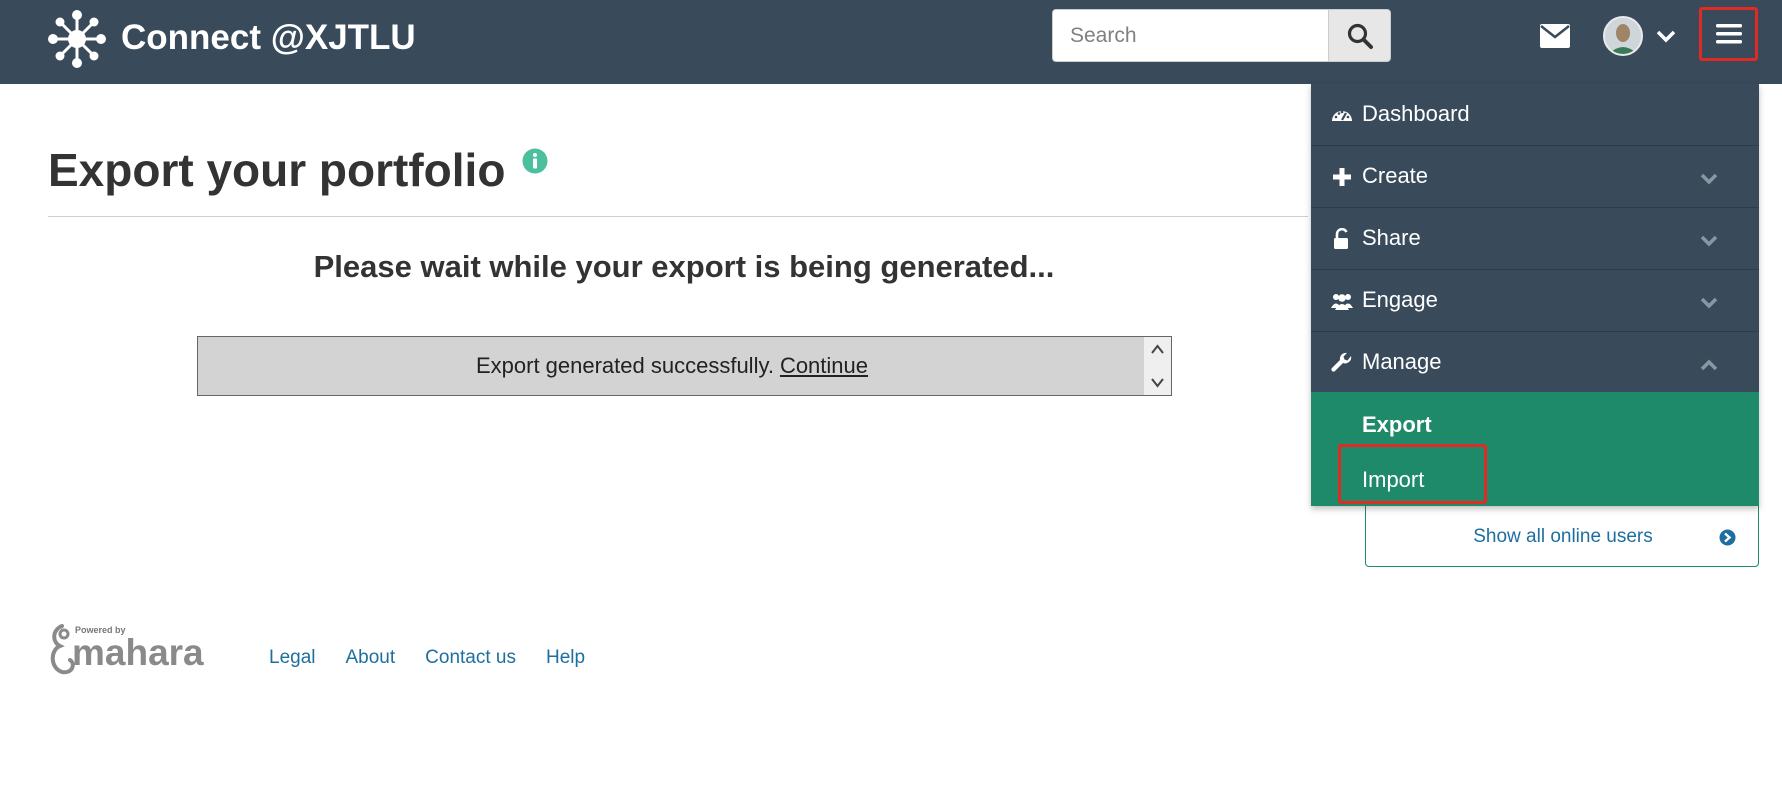  I want to click on footer-link-about: About, so click(371, 658).